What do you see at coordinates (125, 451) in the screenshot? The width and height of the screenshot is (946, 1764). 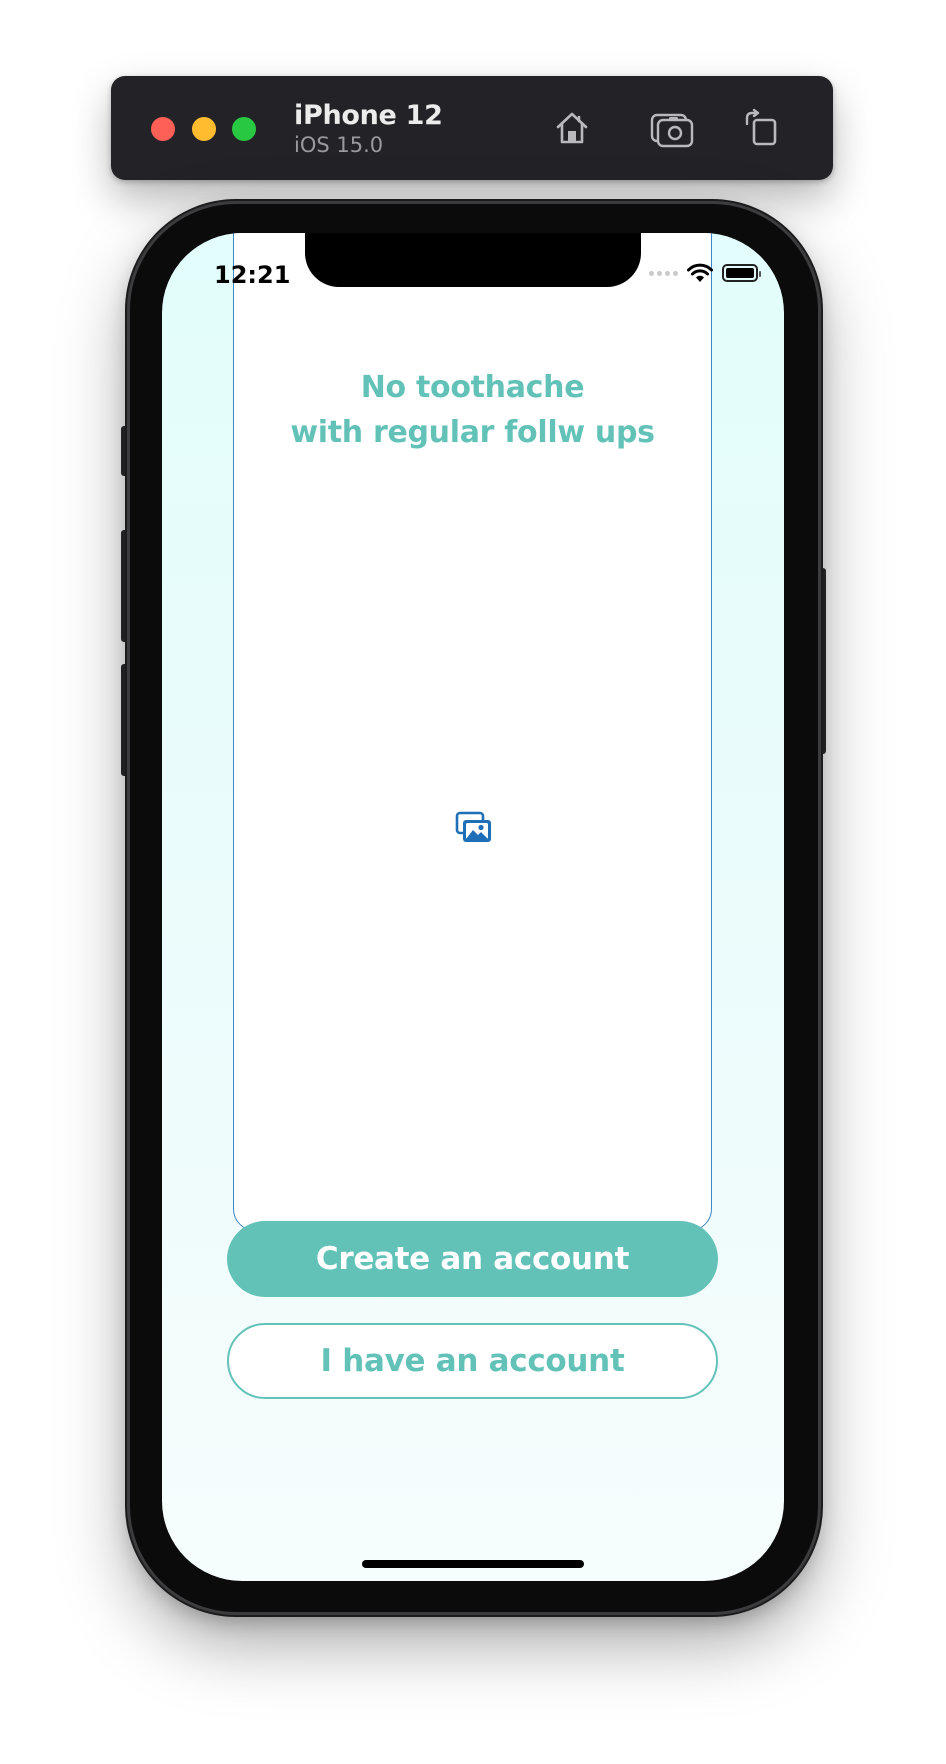 I see `mute-switch` at bounding box center [125, 451].